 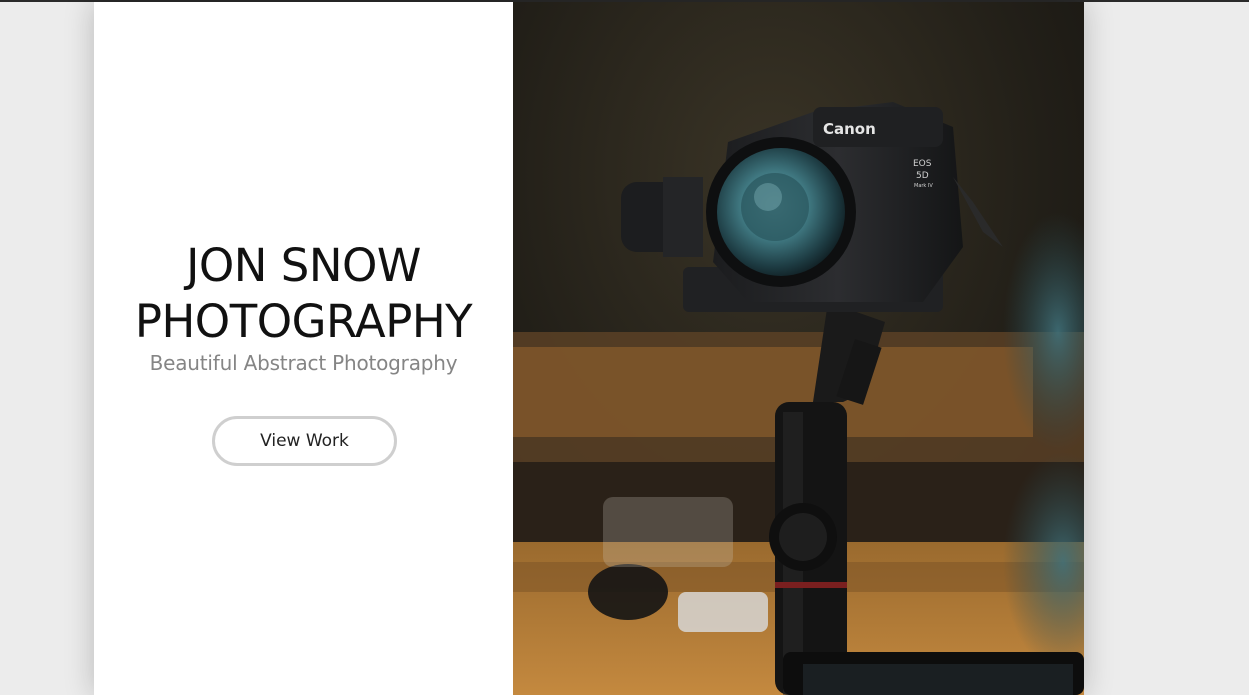 I want to click on camera-brand-label: Canon, so click(x=849, y=129).